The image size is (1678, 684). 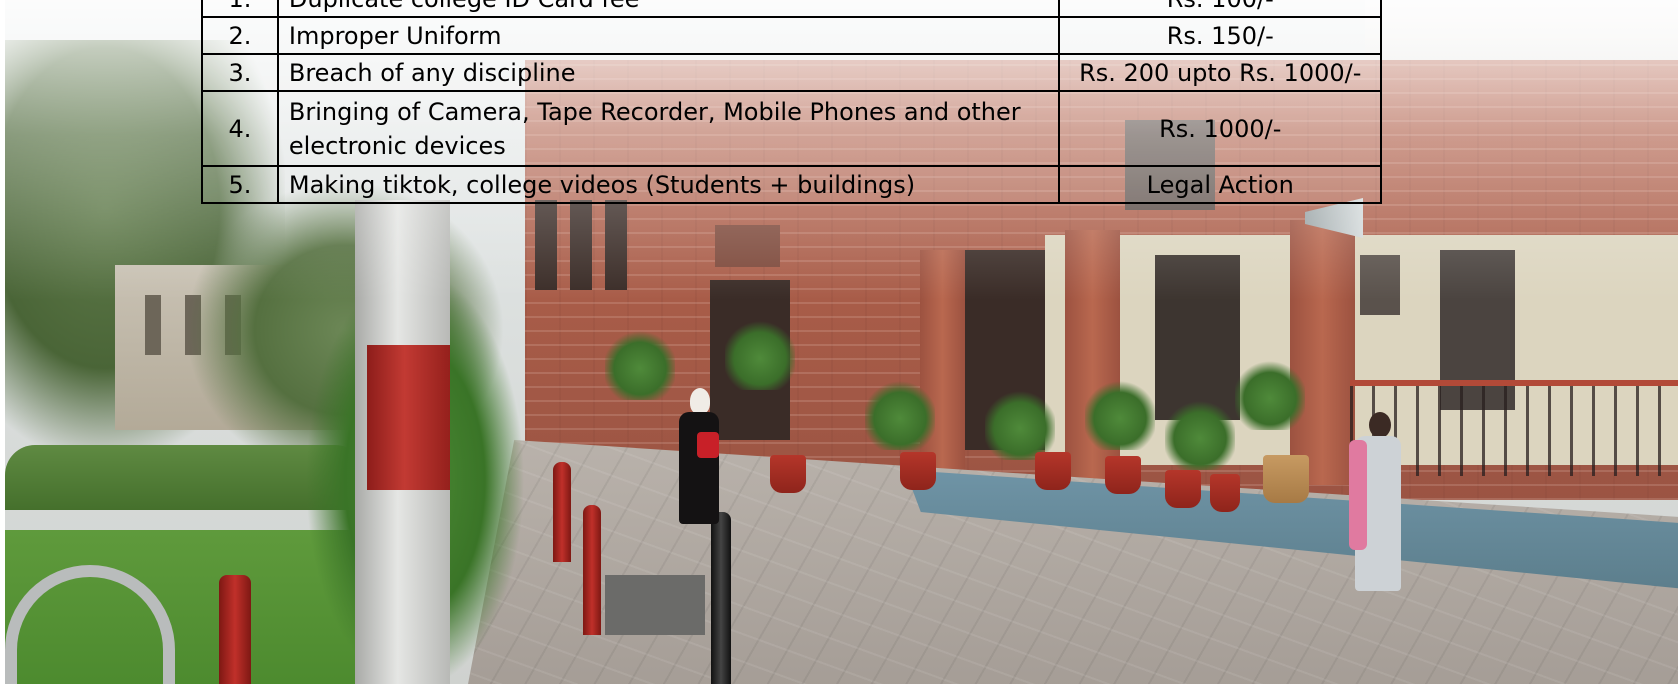 What do you see at coordinates (240, 35) in the screenshot?
I see `row-number: 2.` at bounding box center [240, 35].